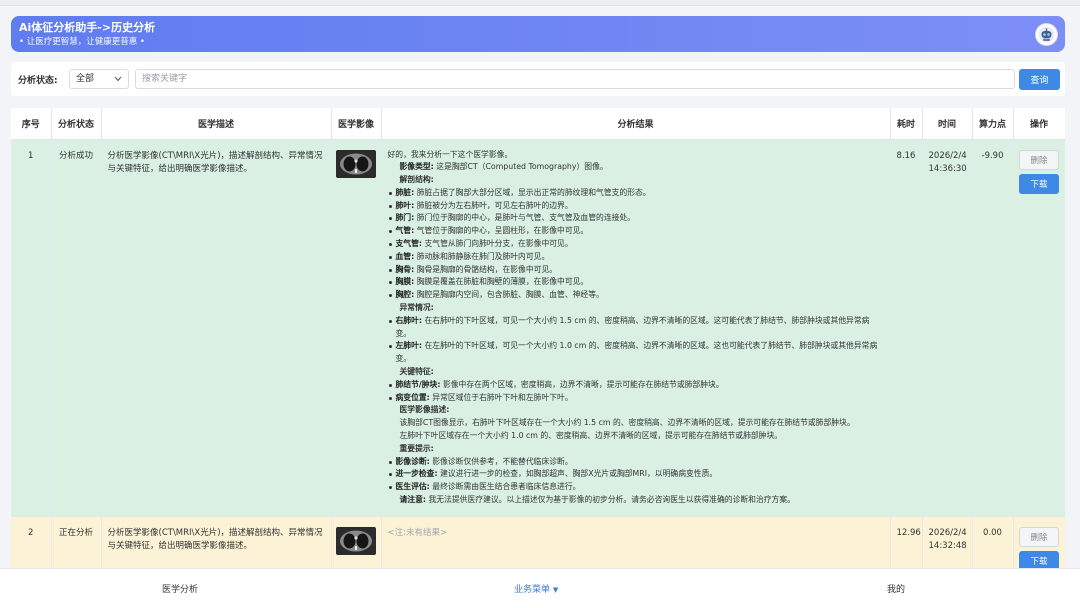 Image resolution: width=1080 pixels, height=608 pixels. What do you see at coordinates (906, 124) in the screenshot?
I see `header-duration: 耗时` at bounding box center [906, 124].